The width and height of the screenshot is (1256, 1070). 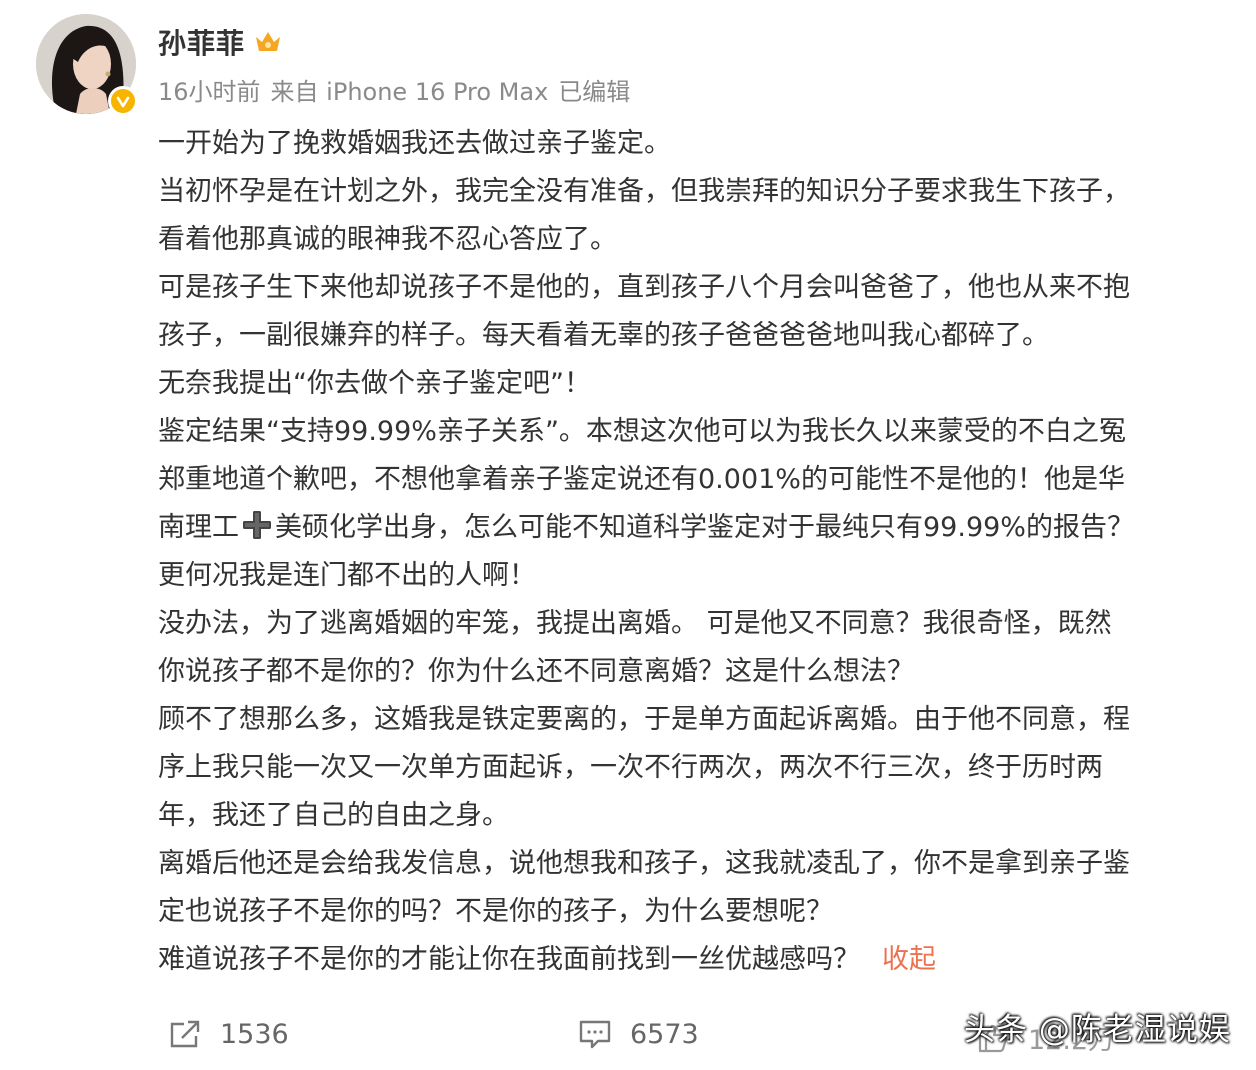 What do you see at coordinates (414, 143) in the screenshot?
I see `content-line: 一开始为了挽救婚姻我还去做过亲子鉴定。` at bounding box center [414, 143].